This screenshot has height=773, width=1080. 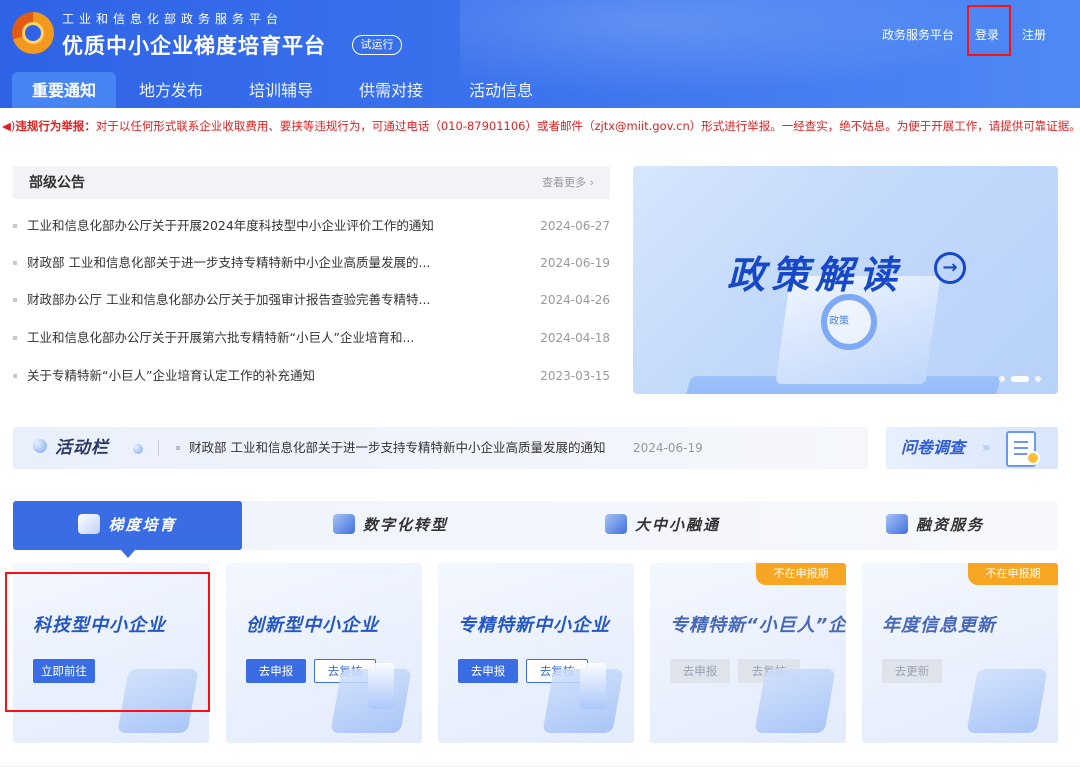 What do you see at coordinates (815, 275) in the screenshot?
I see `banner-title: 政策解读` at bounding box center [815, 275].